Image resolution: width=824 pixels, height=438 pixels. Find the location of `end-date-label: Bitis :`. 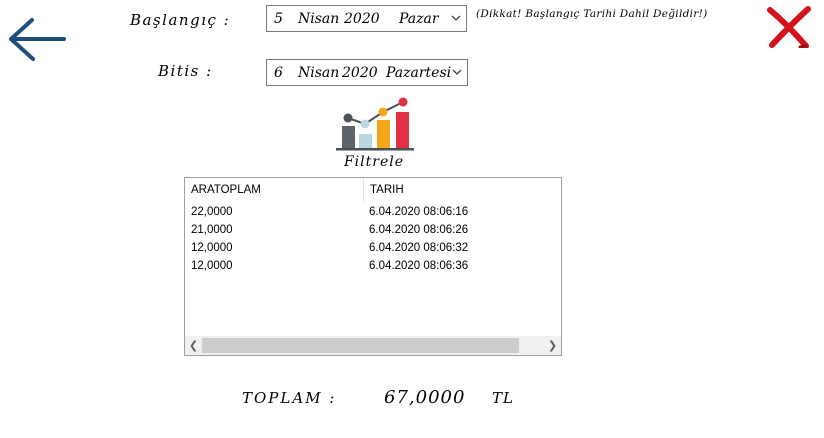

end-date-label: Bitis : is located at coordinates (185, 71).